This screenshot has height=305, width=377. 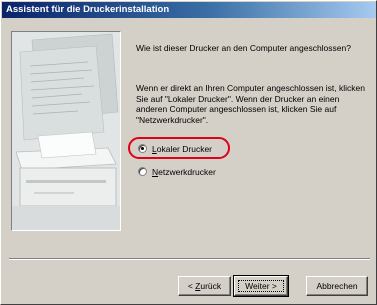 I want to click on option-local-label-rest: okaler Drucker, so click(x=184, y=148).